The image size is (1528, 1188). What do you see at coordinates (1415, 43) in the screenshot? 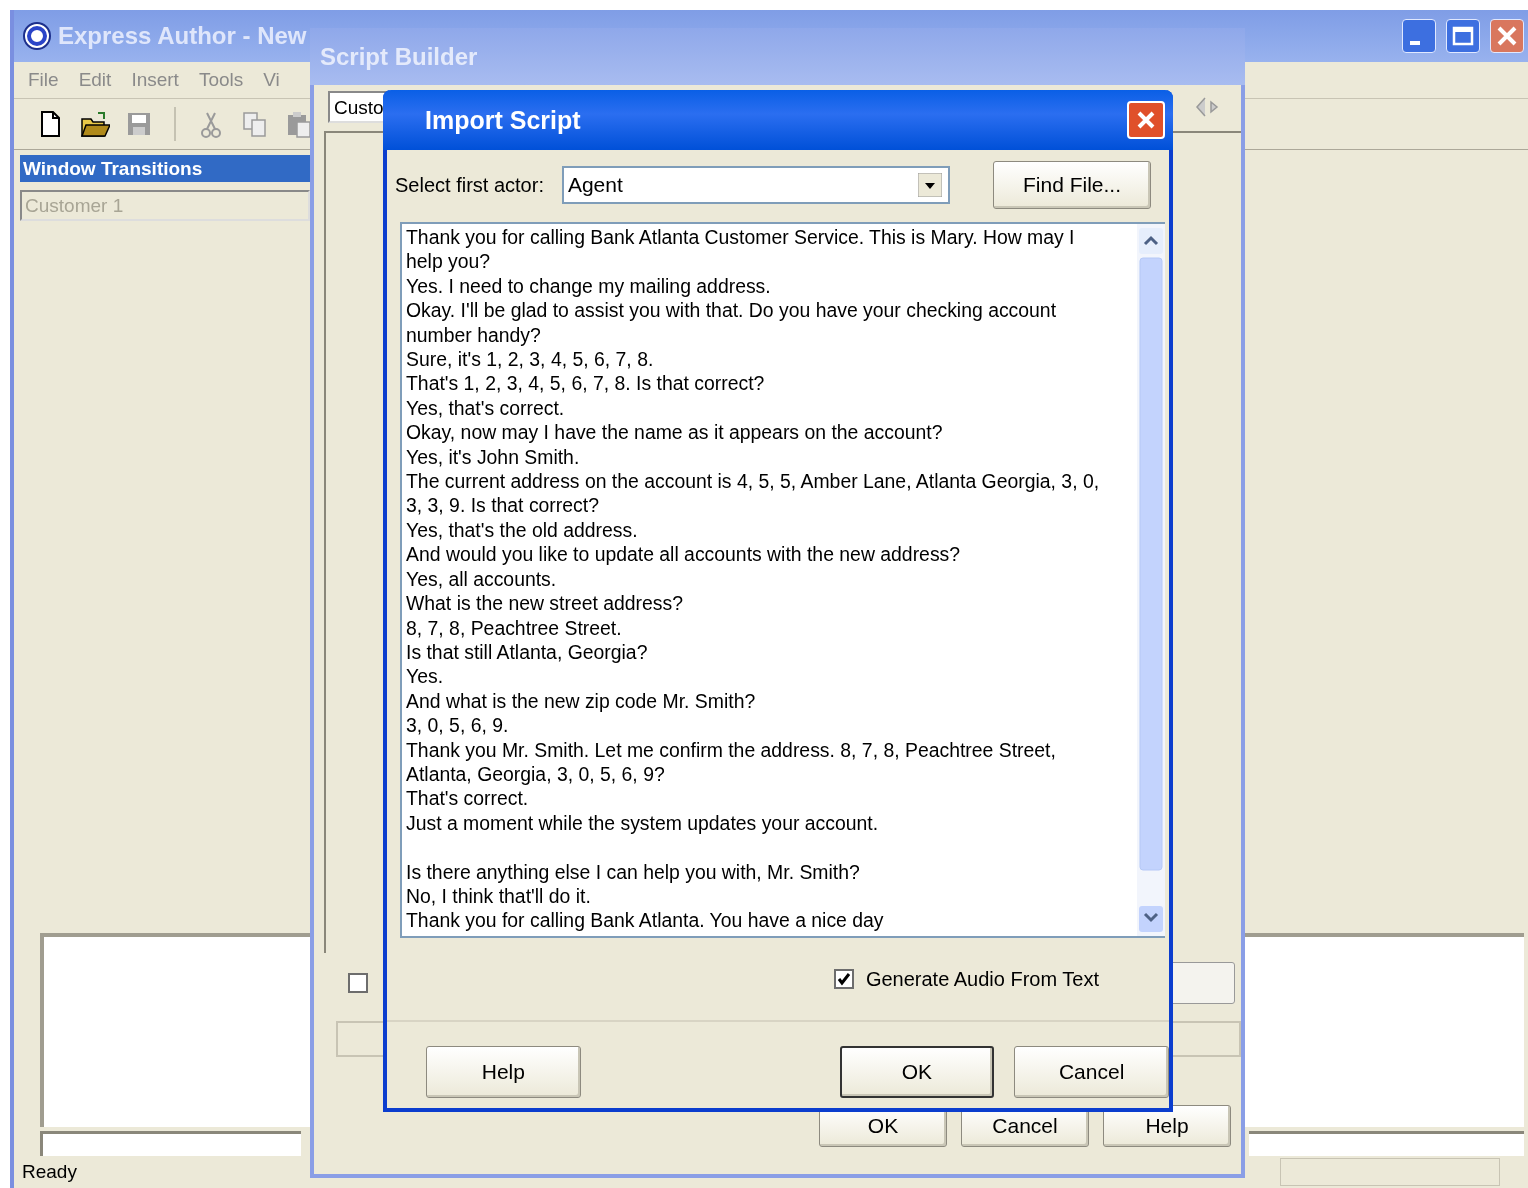
I see `minimize-icon` at bounding box center [1415, 43].